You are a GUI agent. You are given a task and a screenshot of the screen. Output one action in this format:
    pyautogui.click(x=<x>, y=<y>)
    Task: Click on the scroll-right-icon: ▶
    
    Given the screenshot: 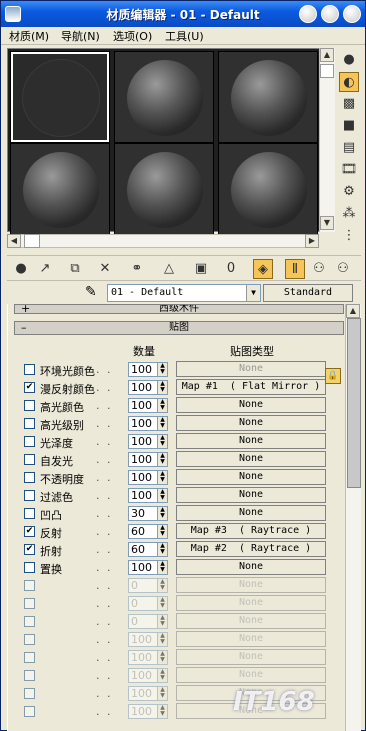 What is the action you would take?
    pyautogui.click(x=312, y=241)
    